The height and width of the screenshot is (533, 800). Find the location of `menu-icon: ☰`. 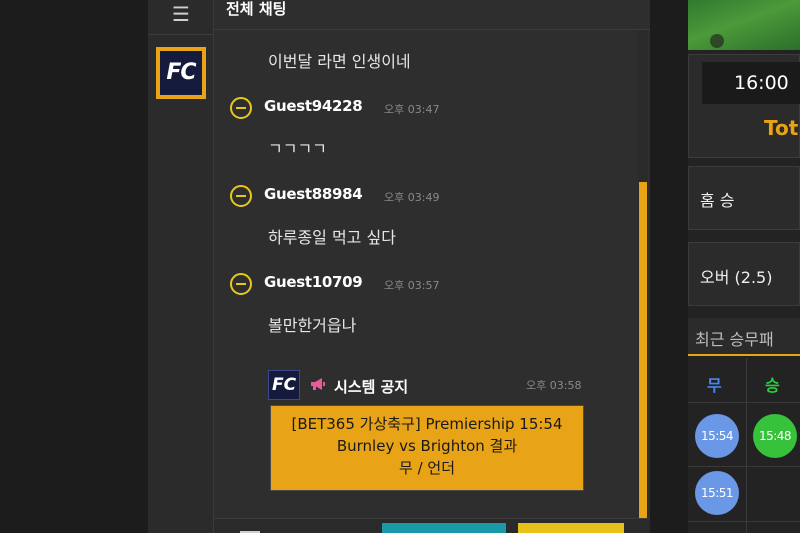

menu-icon: ☰ is located at coordinates (181, 15).